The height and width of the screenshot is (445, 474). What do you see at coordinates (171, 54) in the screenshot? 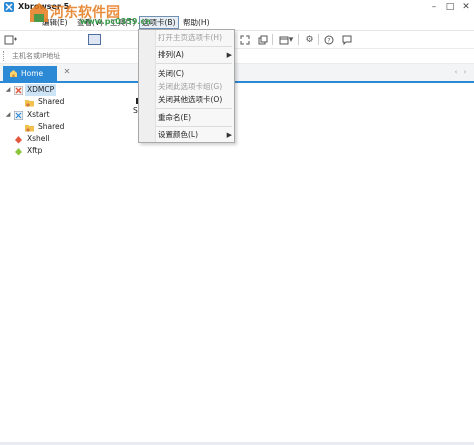
I see `menu-item-label: 排列(A)` at bounding box center [171, 54].